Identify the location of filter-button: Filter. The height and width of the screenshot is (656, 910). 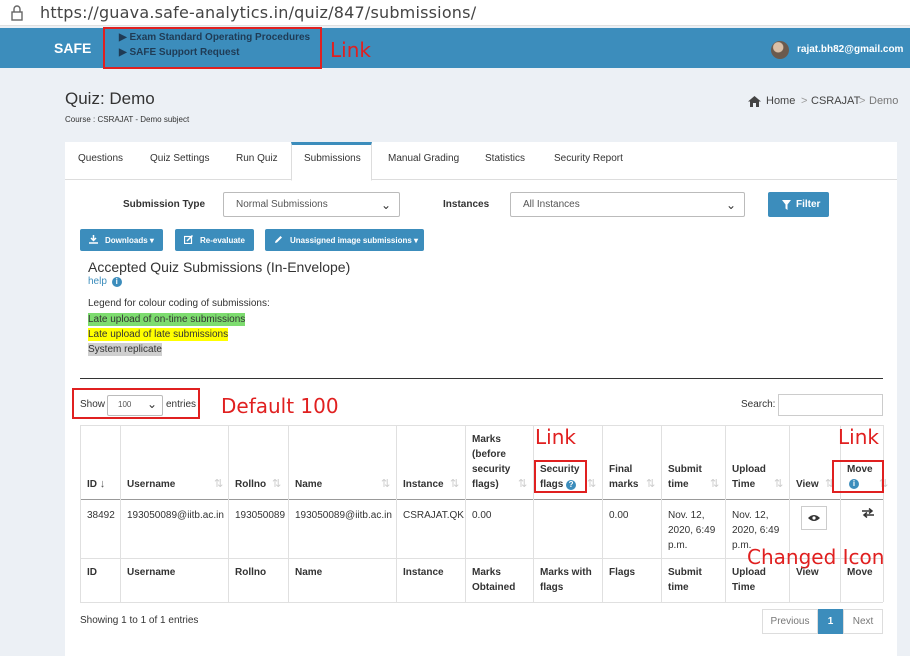
(798, 204).